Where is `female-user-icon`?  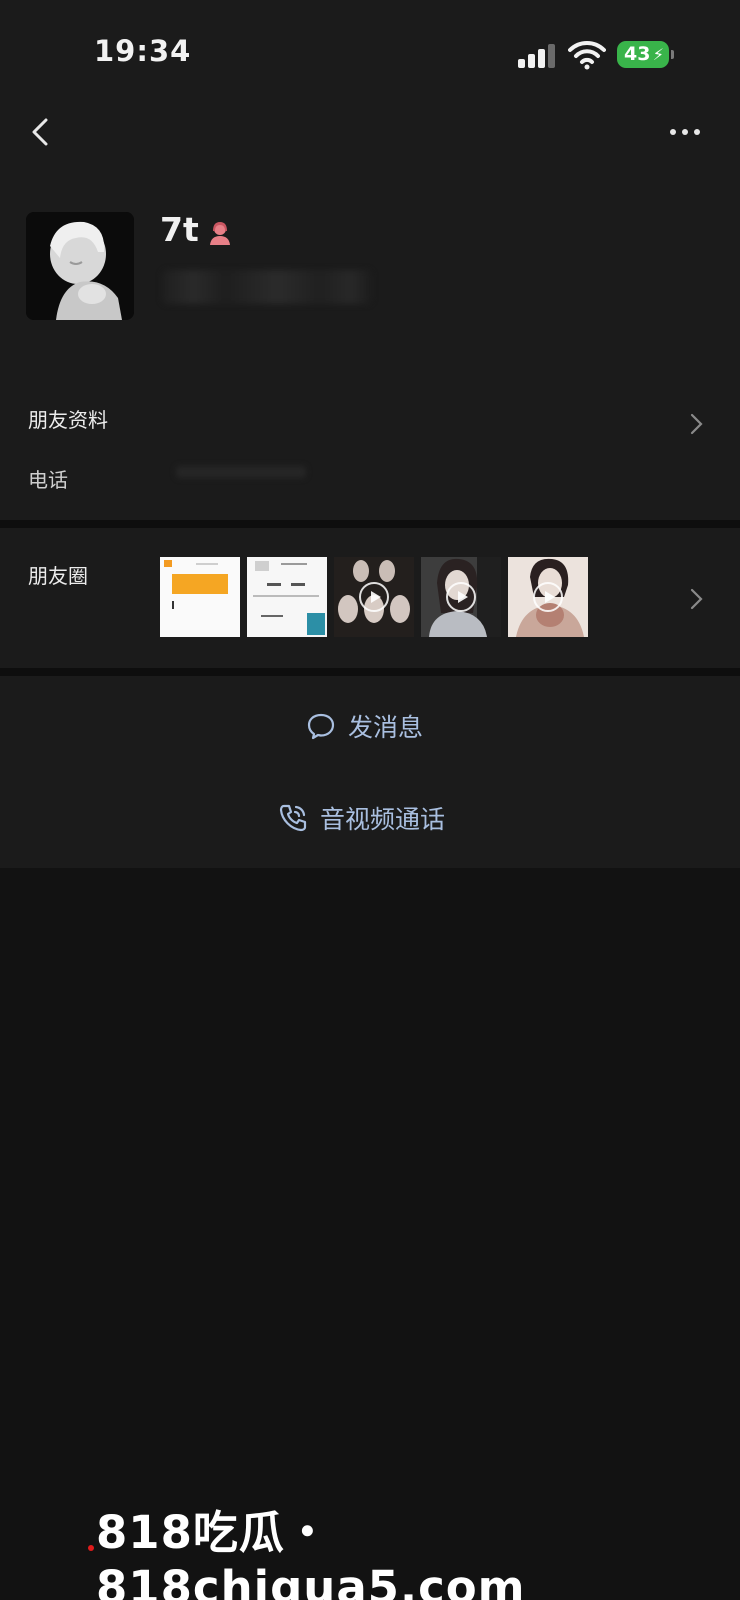 female-user-icon is located at coordinates (220, 233).